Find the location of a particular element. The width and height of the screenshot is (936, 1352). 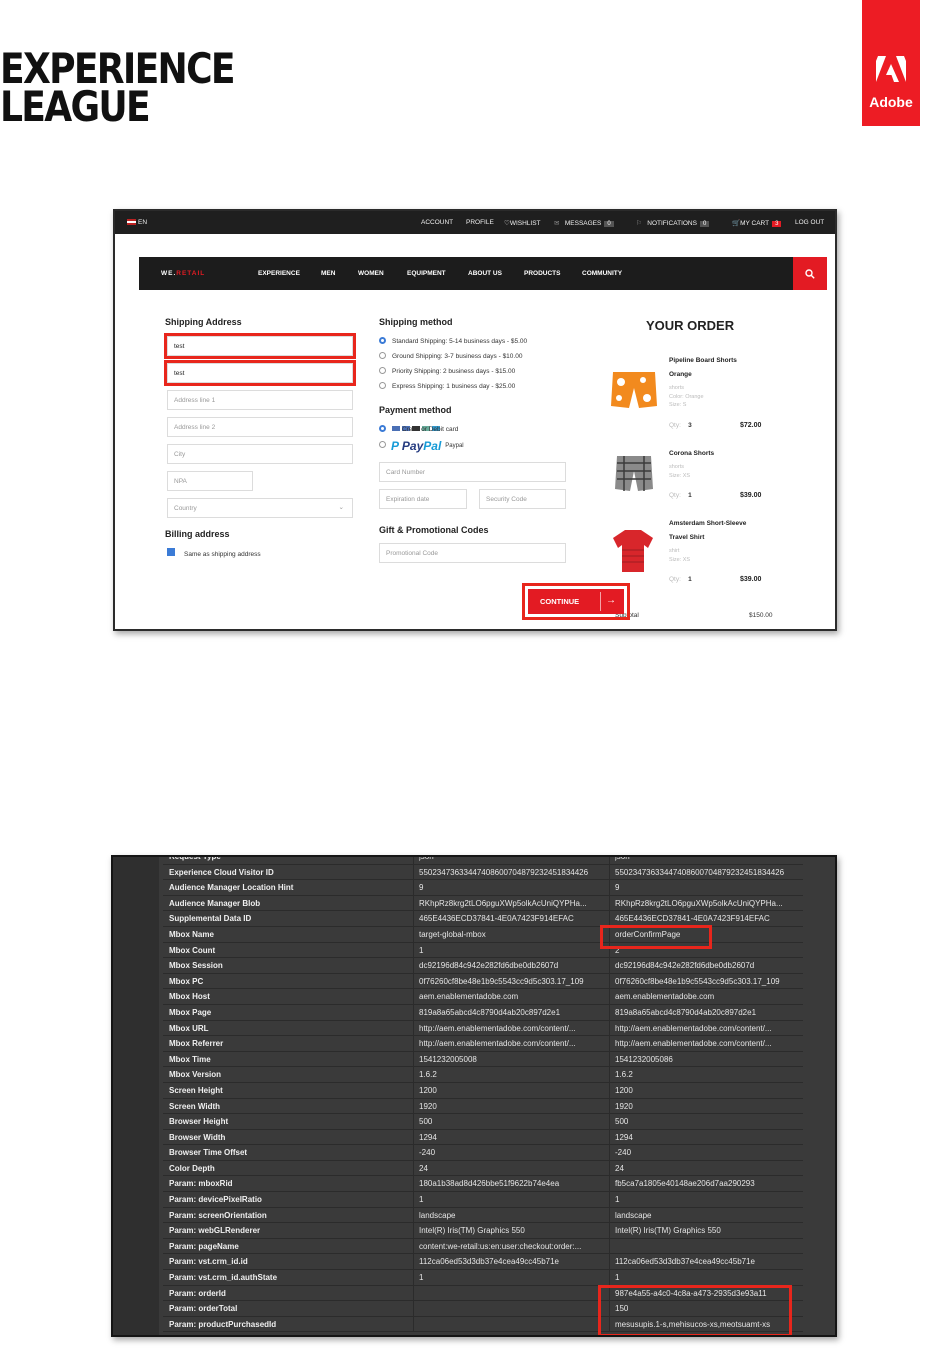

table-row: Screen Height 1200 1200 is located at coordinates (483, 1090).